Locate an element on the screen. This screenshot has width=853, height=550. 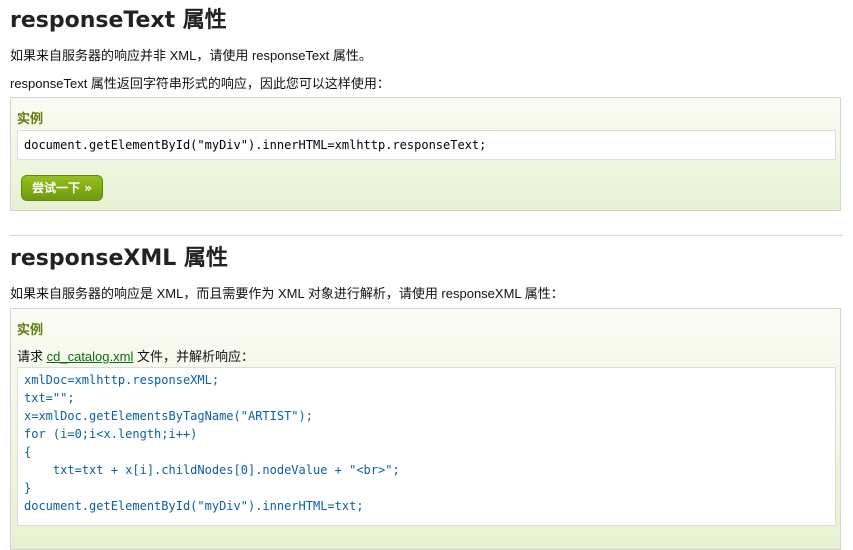
responsetext-description: 如果来自服务器的响应并非 XML，请使用 responseText 属性。 is located at coordinates (191, 55).